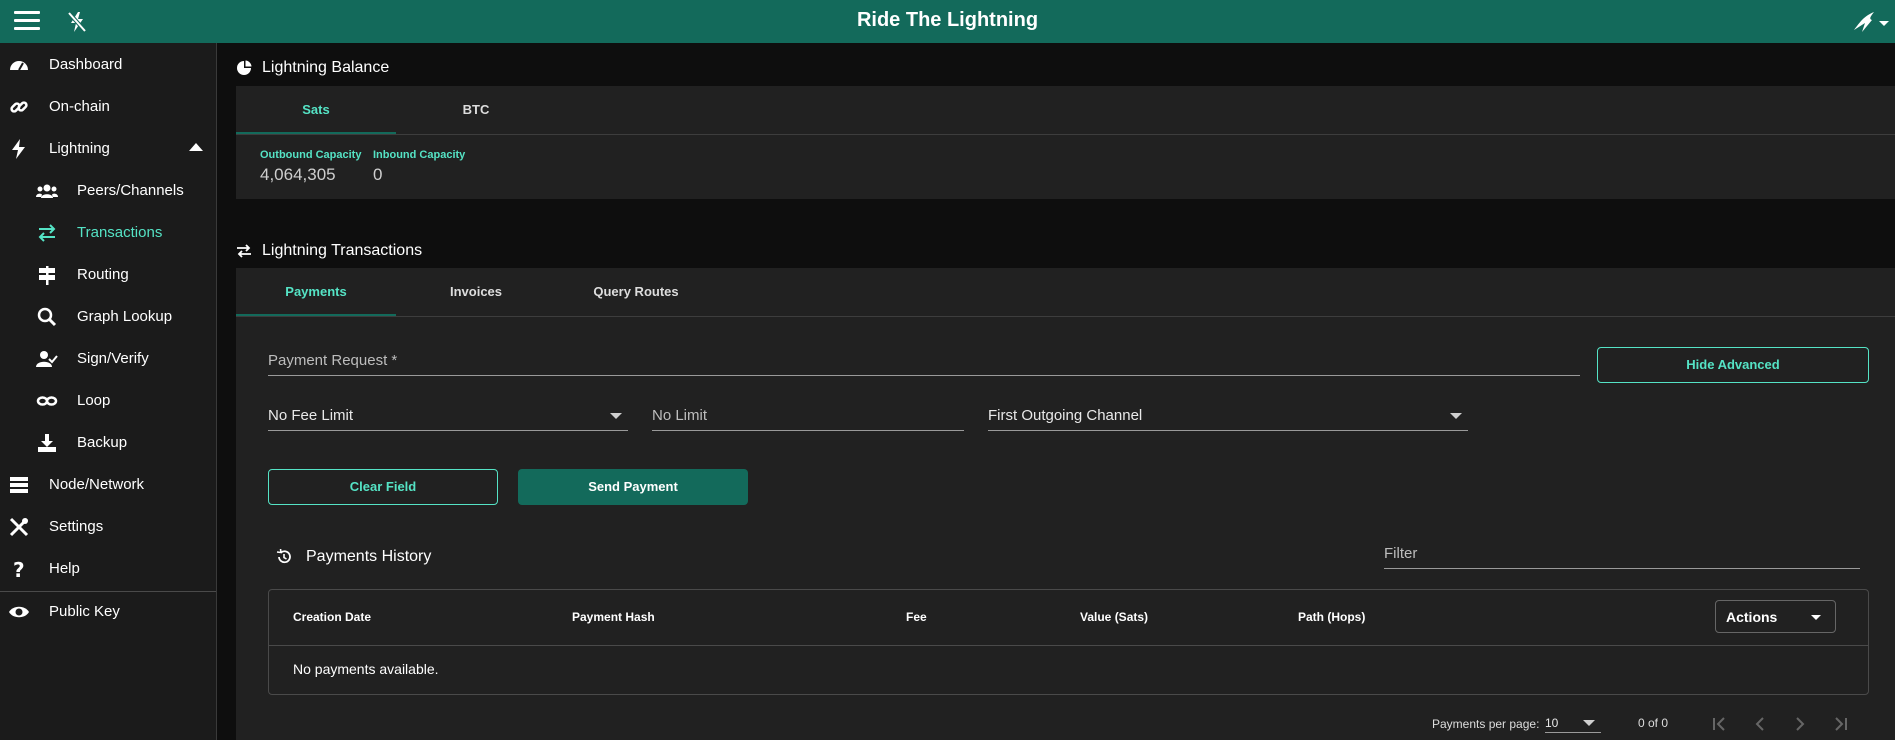 Image resolution: width=1895 pixels, height=740 pixels. I want to click on filter-label: Filter, so click(1401, 553).